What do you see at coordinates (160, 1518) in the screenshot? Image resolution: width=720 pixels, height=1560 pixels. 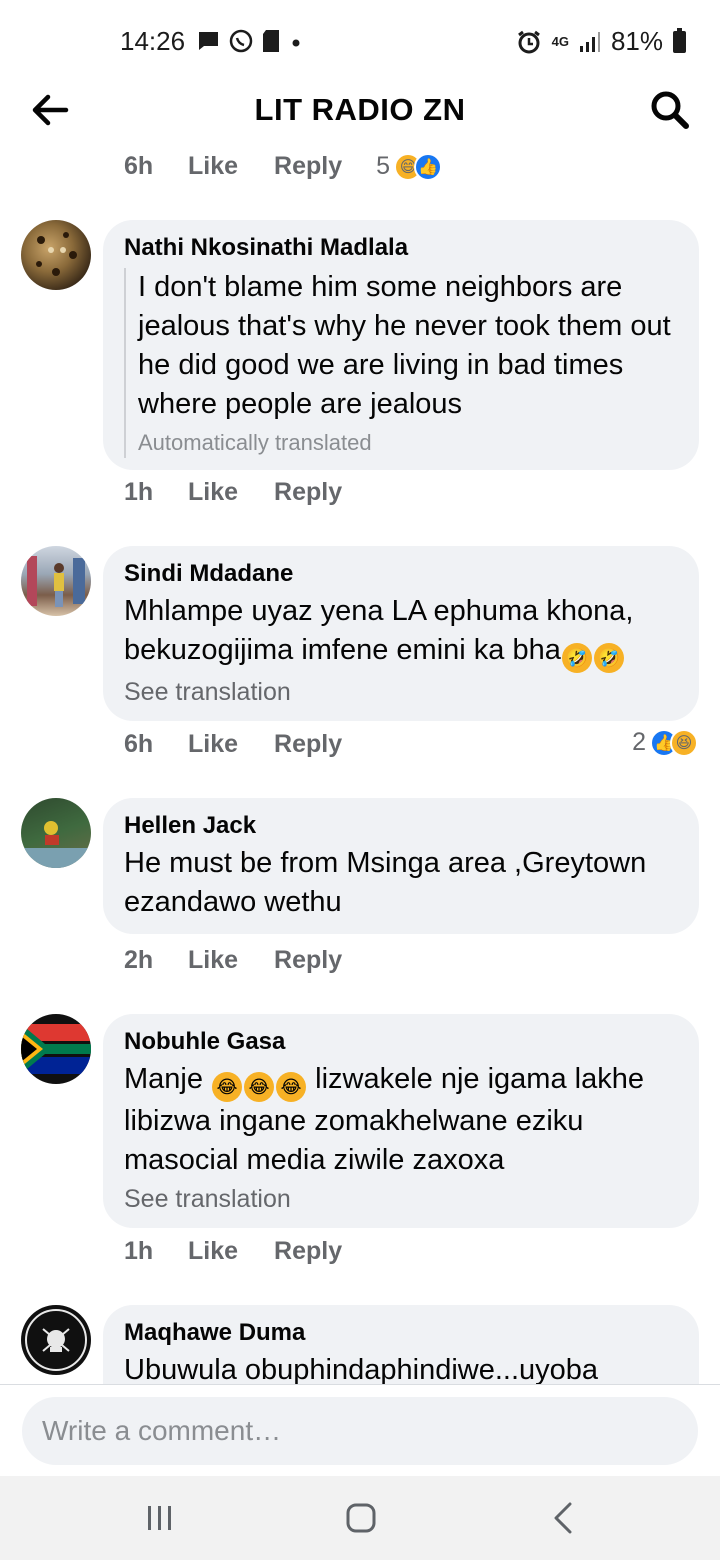 I see `recent-apps-icon` at bounding box center [160, 1518].